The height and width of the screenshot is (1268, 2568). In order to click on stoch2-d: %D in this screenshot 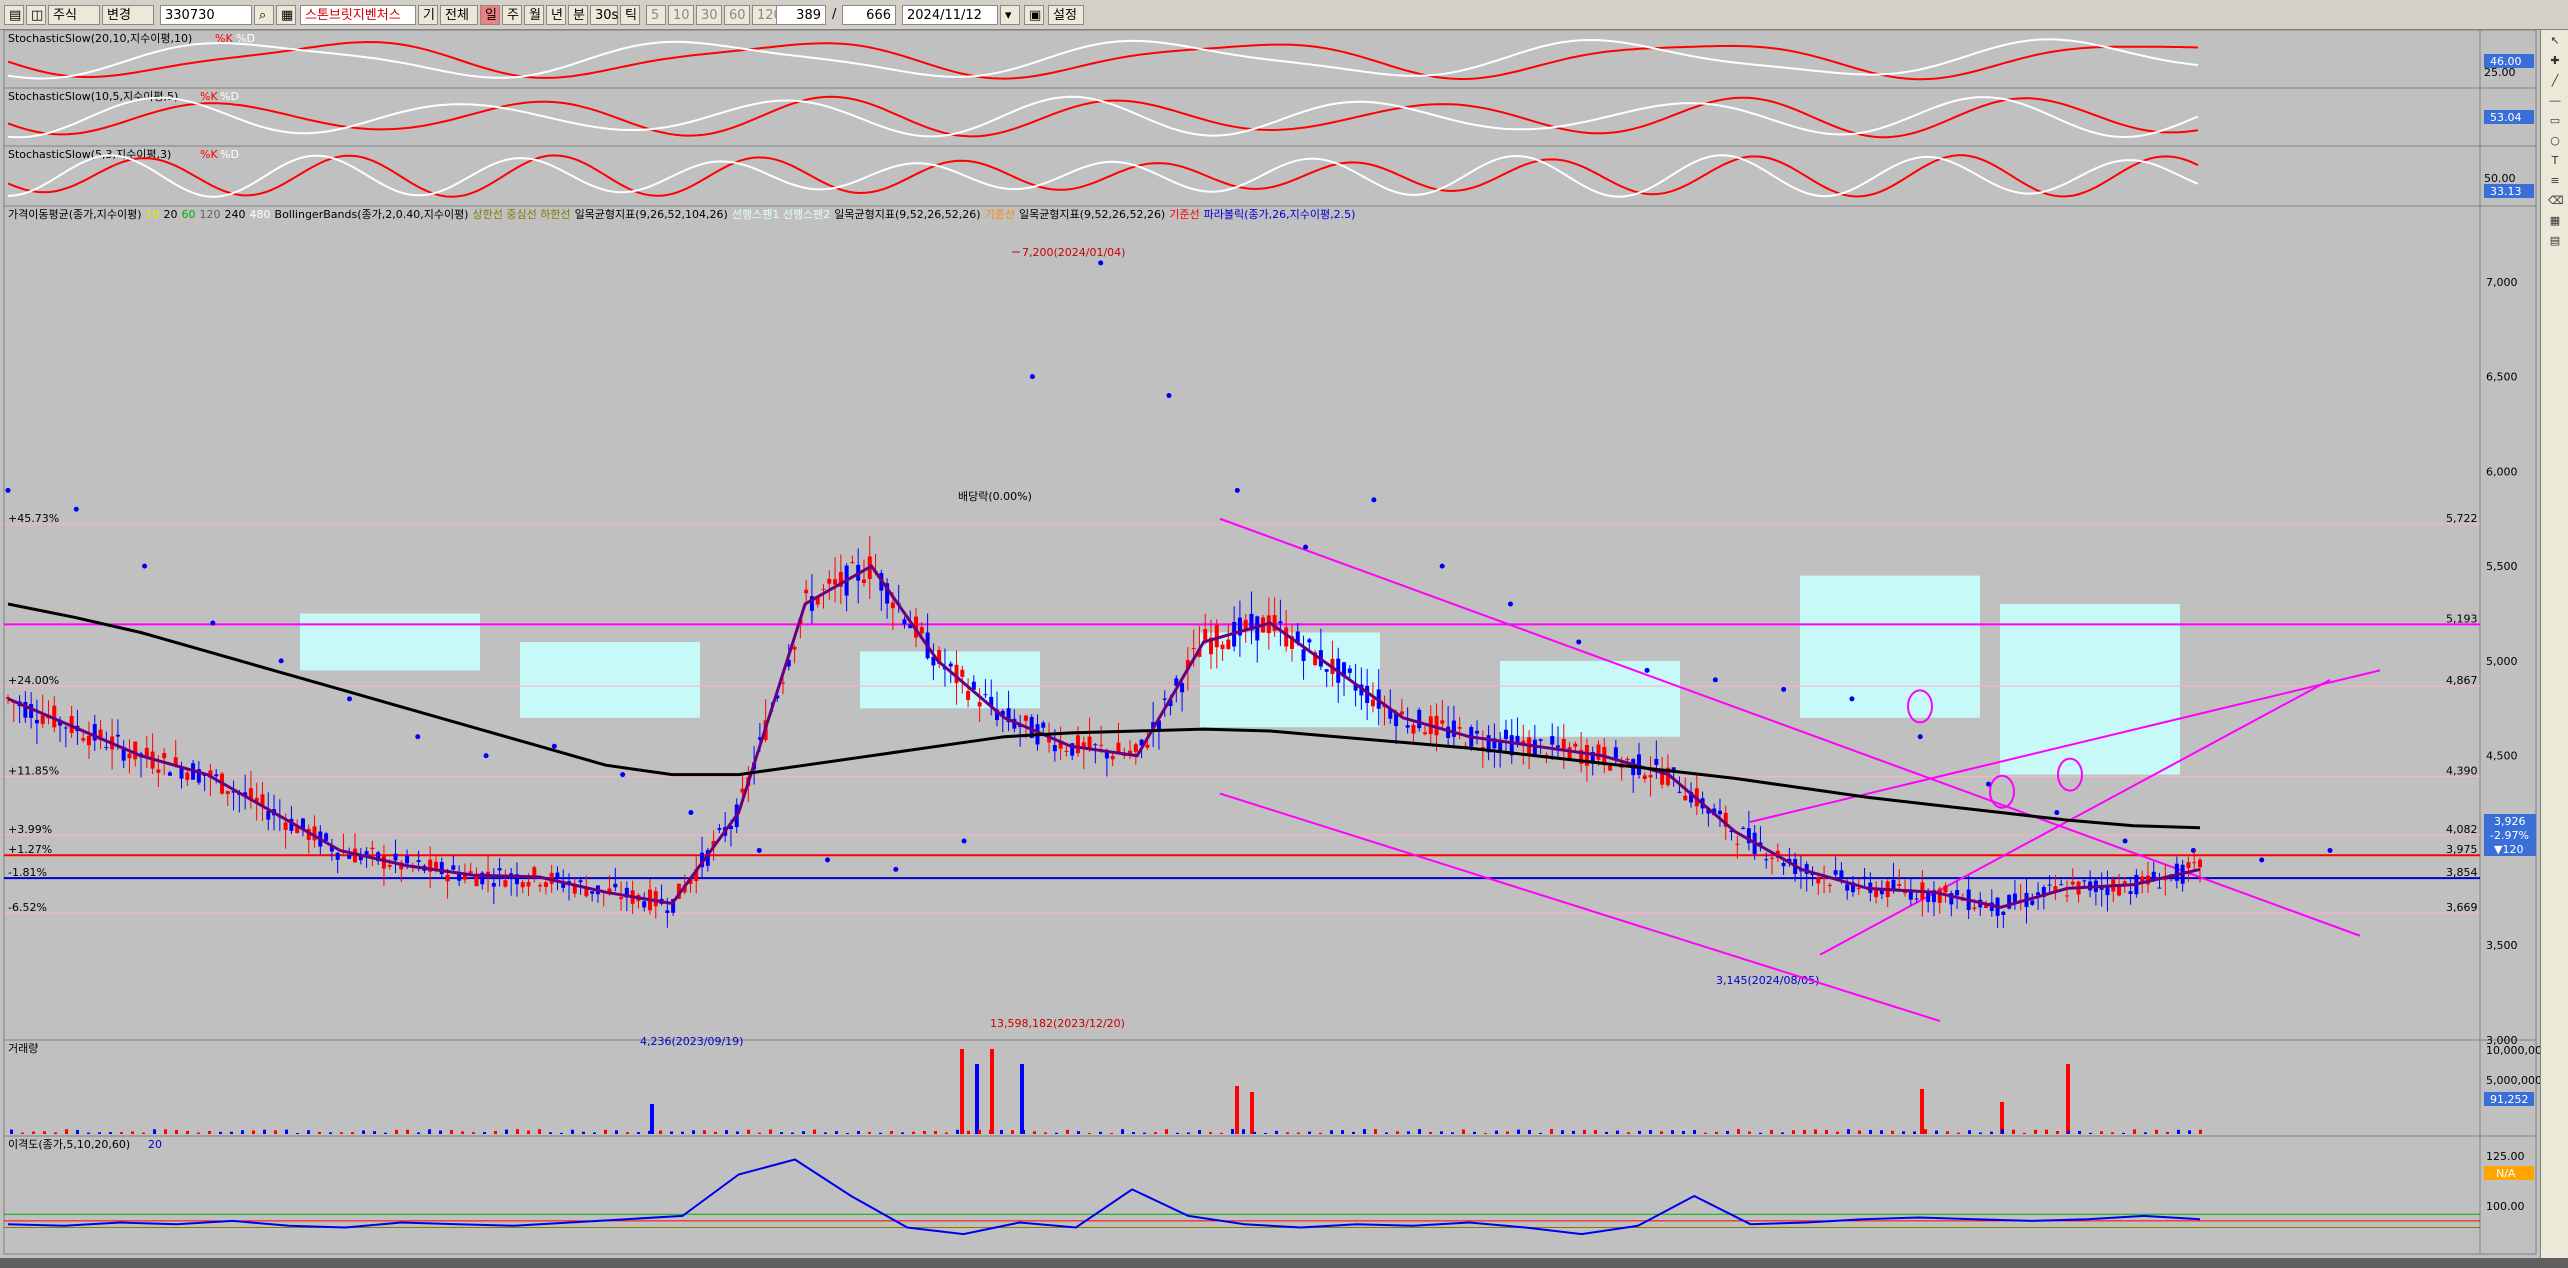, I will do `click(229, 96)`.